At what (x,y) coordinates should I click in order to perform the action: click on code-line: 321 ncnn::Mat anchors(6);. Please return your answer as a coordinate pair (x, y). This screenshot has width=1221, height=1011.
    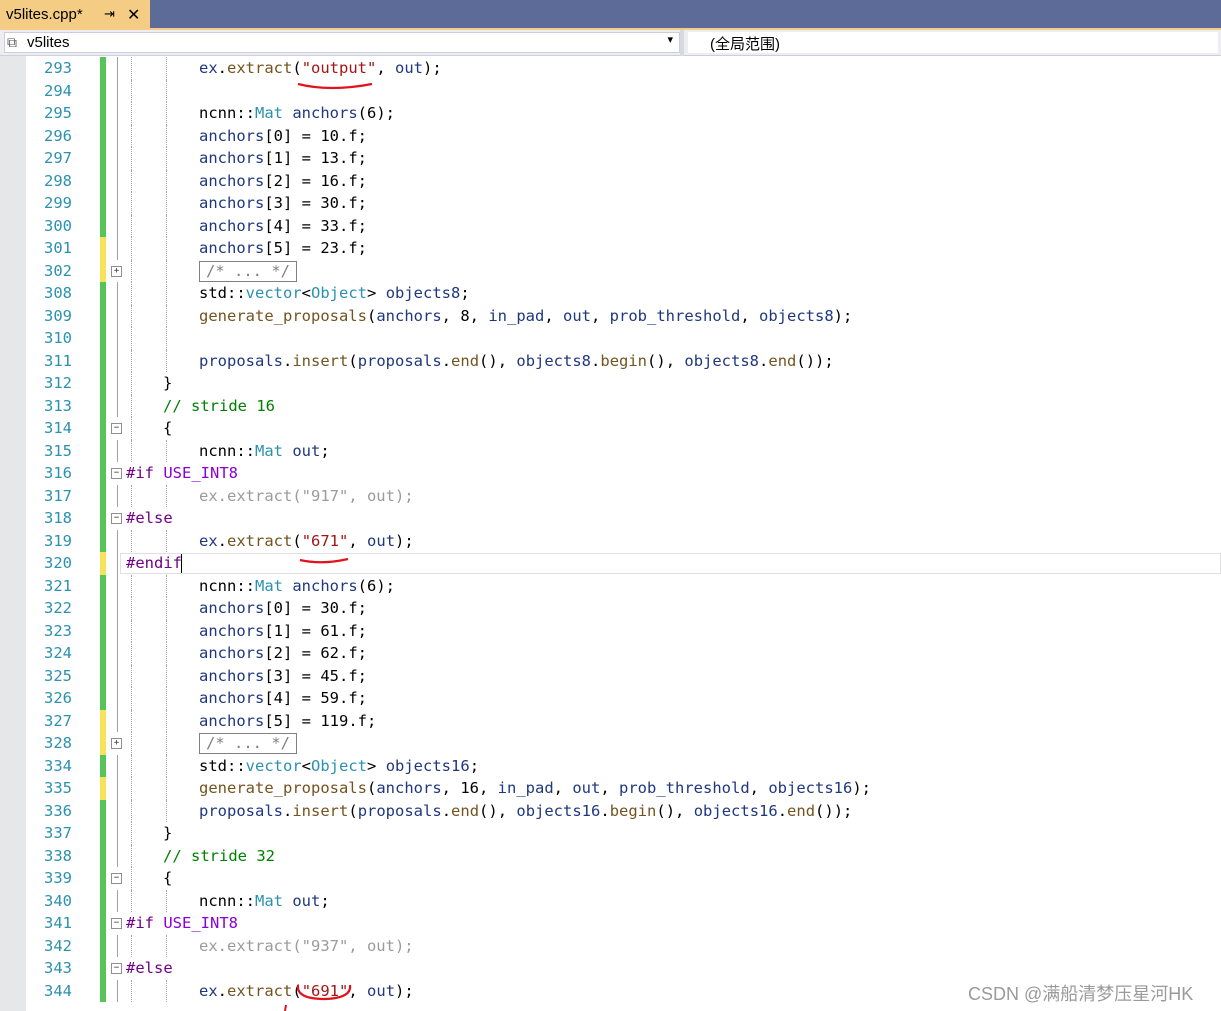
    Looking at the image, I should click on (610, 585).